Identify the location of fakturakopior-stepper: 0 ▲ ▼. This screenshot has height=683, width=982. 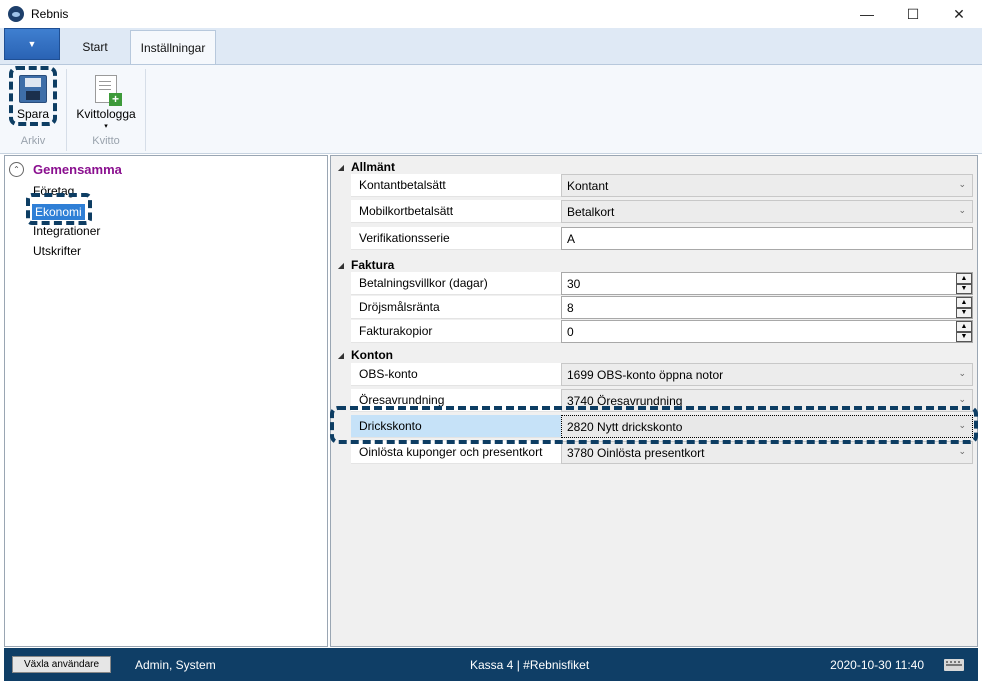
(767, 331).